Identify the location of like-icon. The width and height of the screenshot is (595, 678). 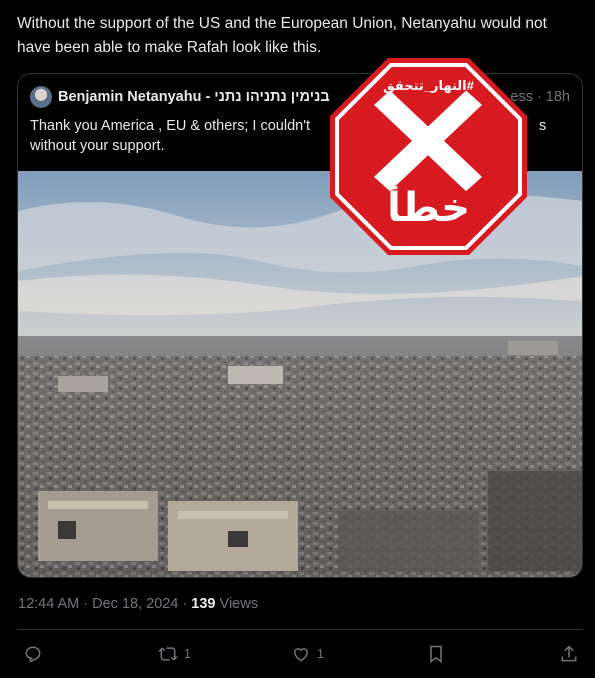
(301, 655).